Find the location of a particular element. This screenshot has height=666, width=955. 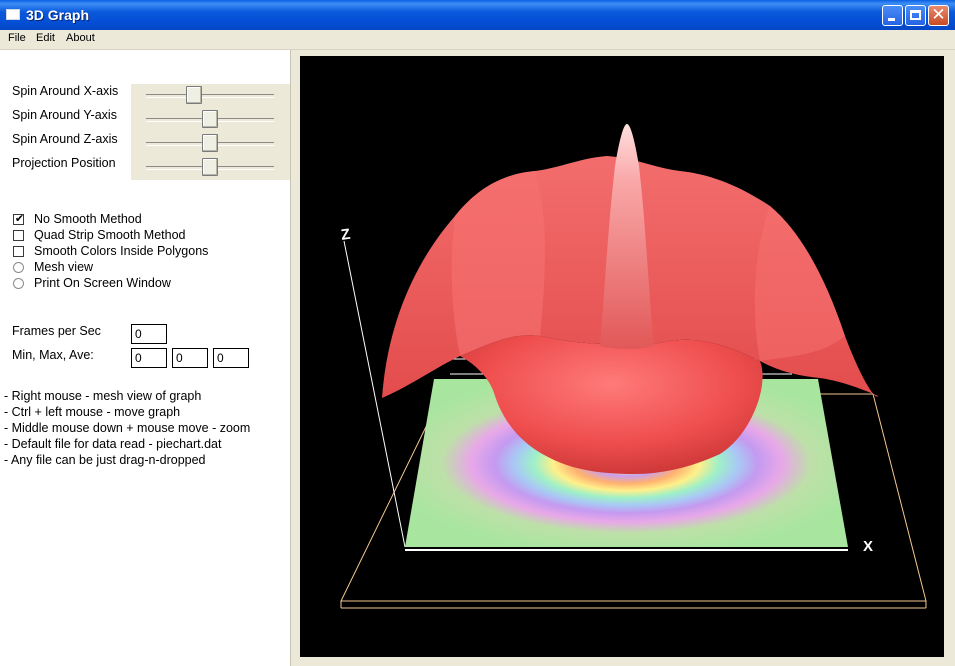

slider-label-z: Spin Around Z-axis is located at coordinates (65, 139).